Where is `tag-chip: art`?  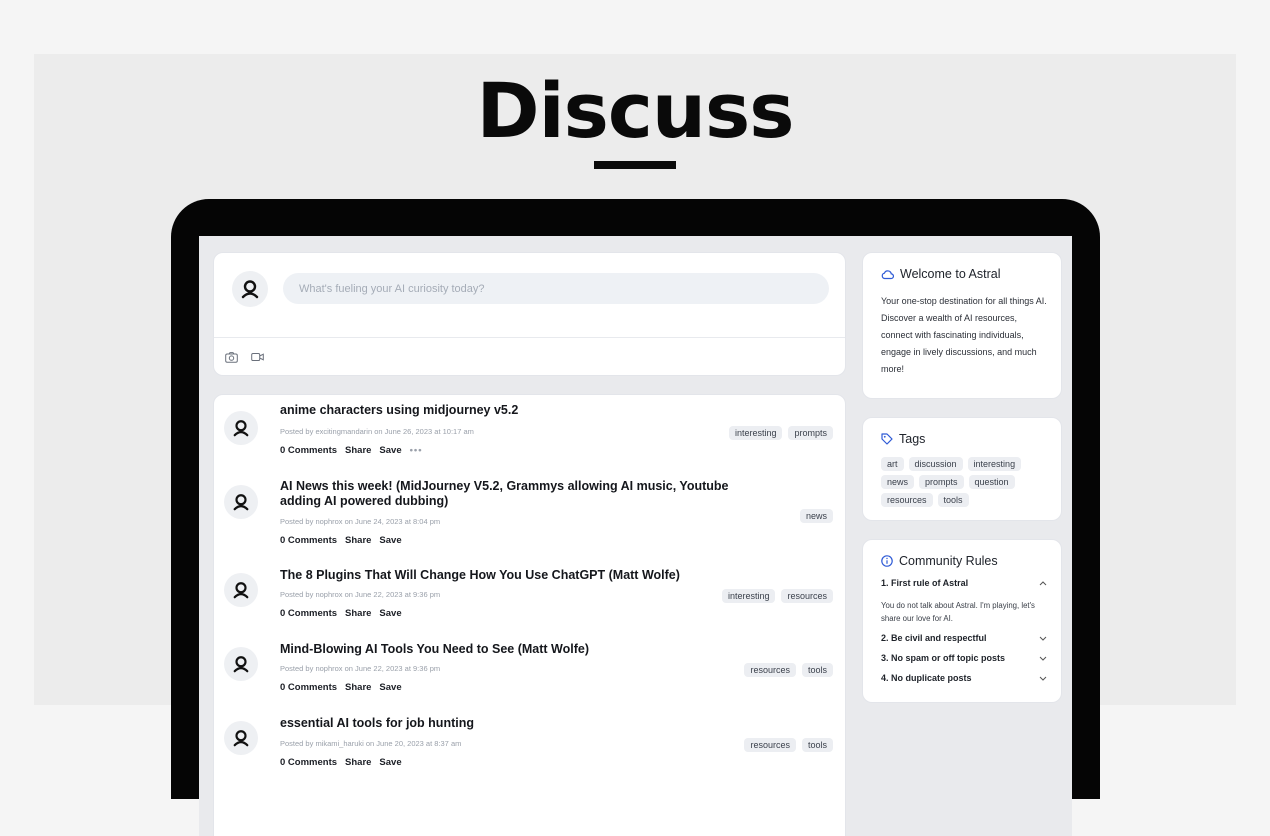 tag-chip: art is located at coordinates (892, 464).